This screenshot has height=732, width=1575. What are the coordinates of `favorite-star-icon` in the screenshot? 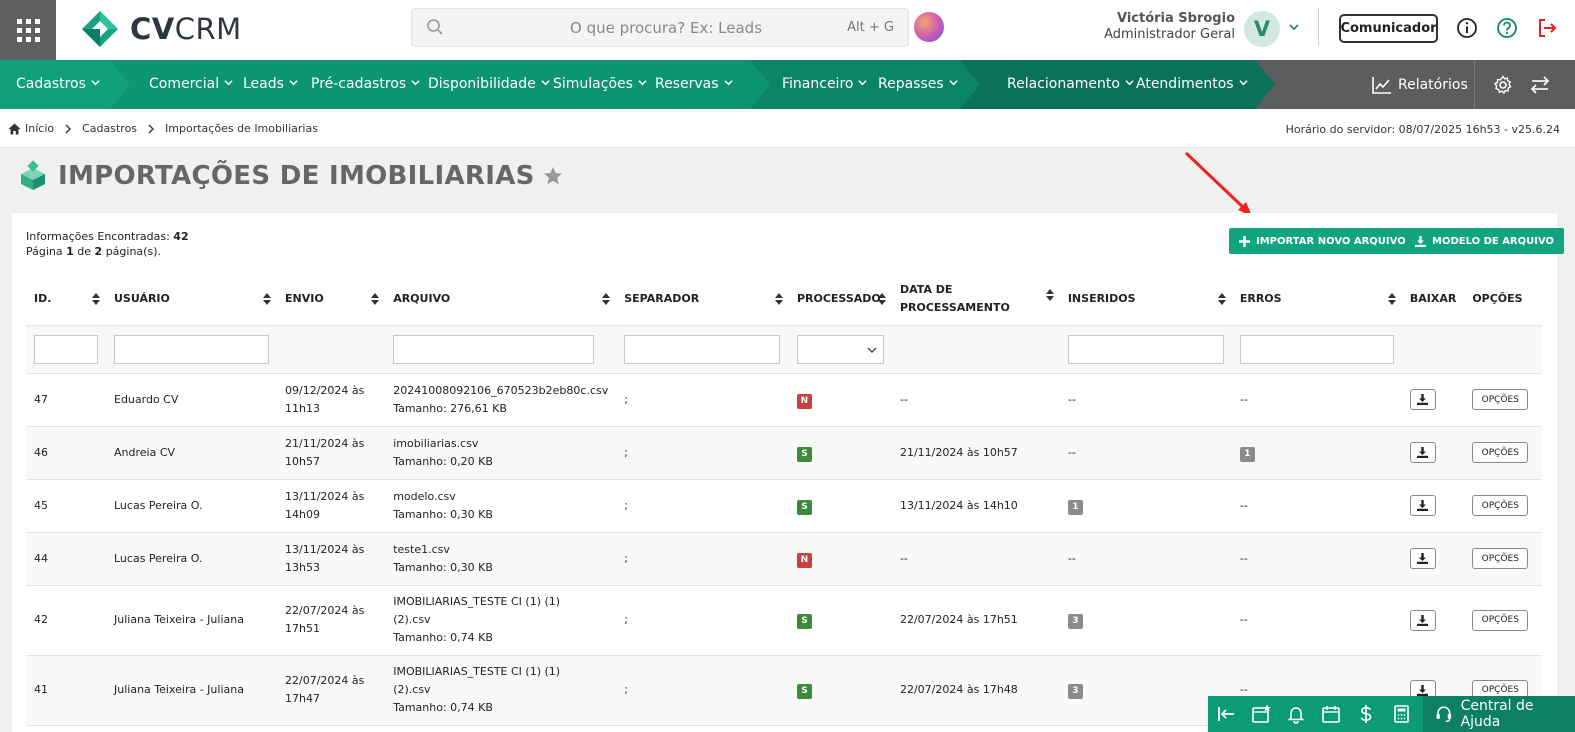 It's located at (553, 176).